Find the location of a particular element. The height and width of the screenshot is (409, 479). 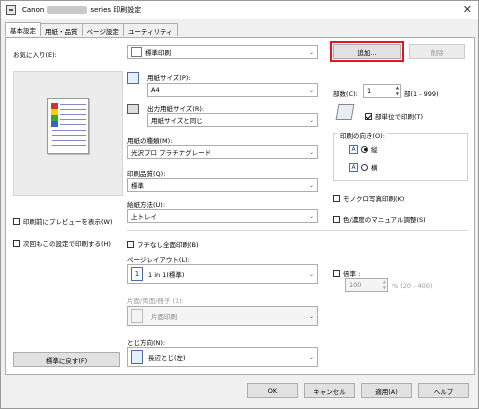

preview-checkbox is located at coordinates (16, 221).